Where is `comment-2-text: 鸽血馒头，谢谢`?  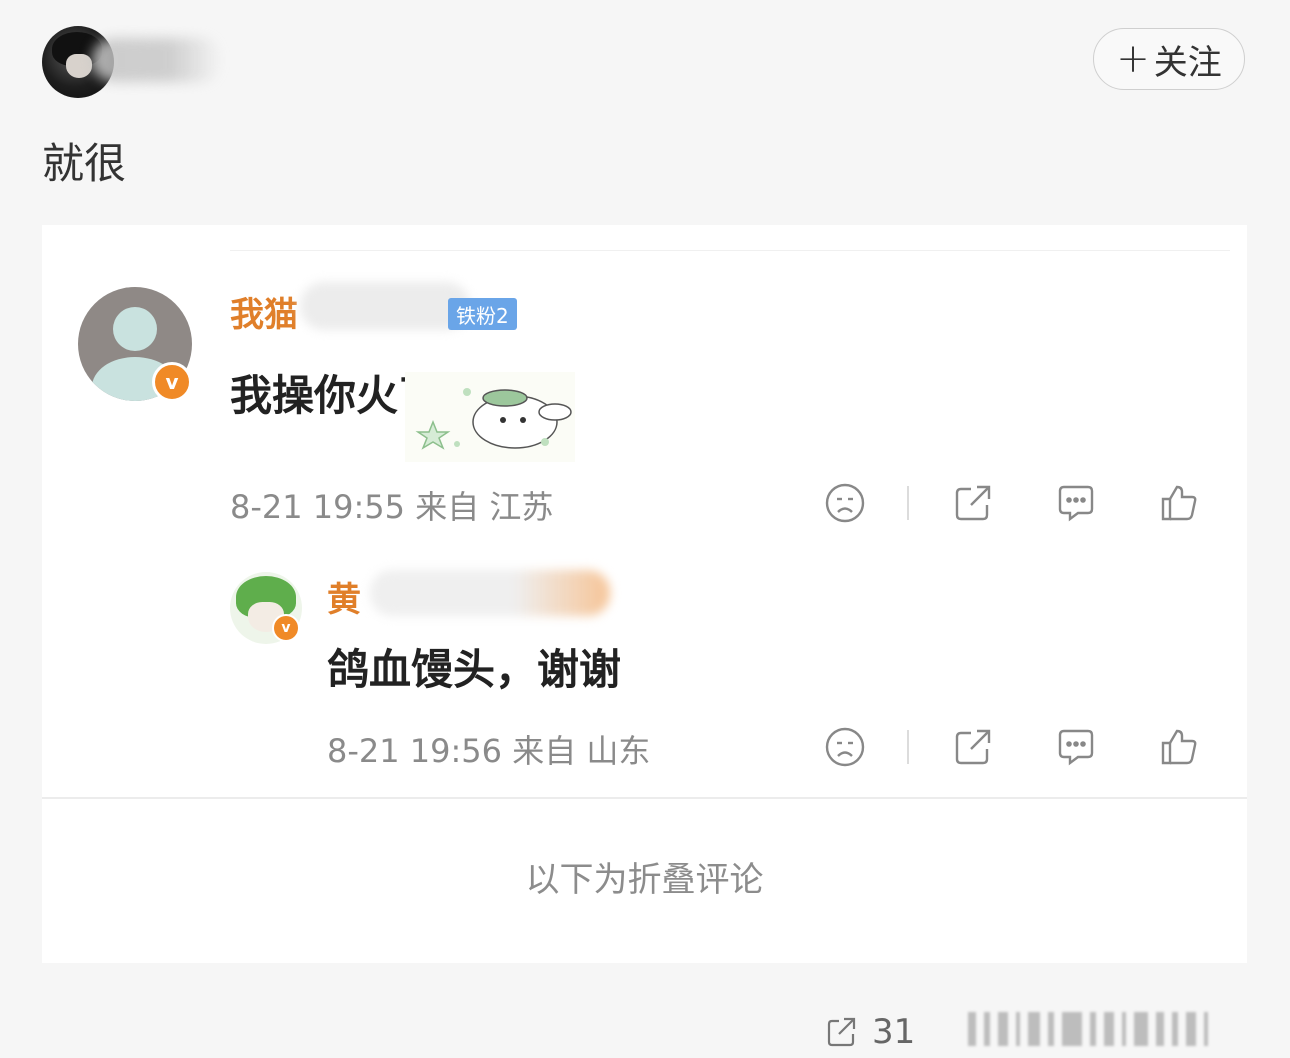 comment-2-text: 鸽血馒头，谢谢 is located at coordinates (474, 669).